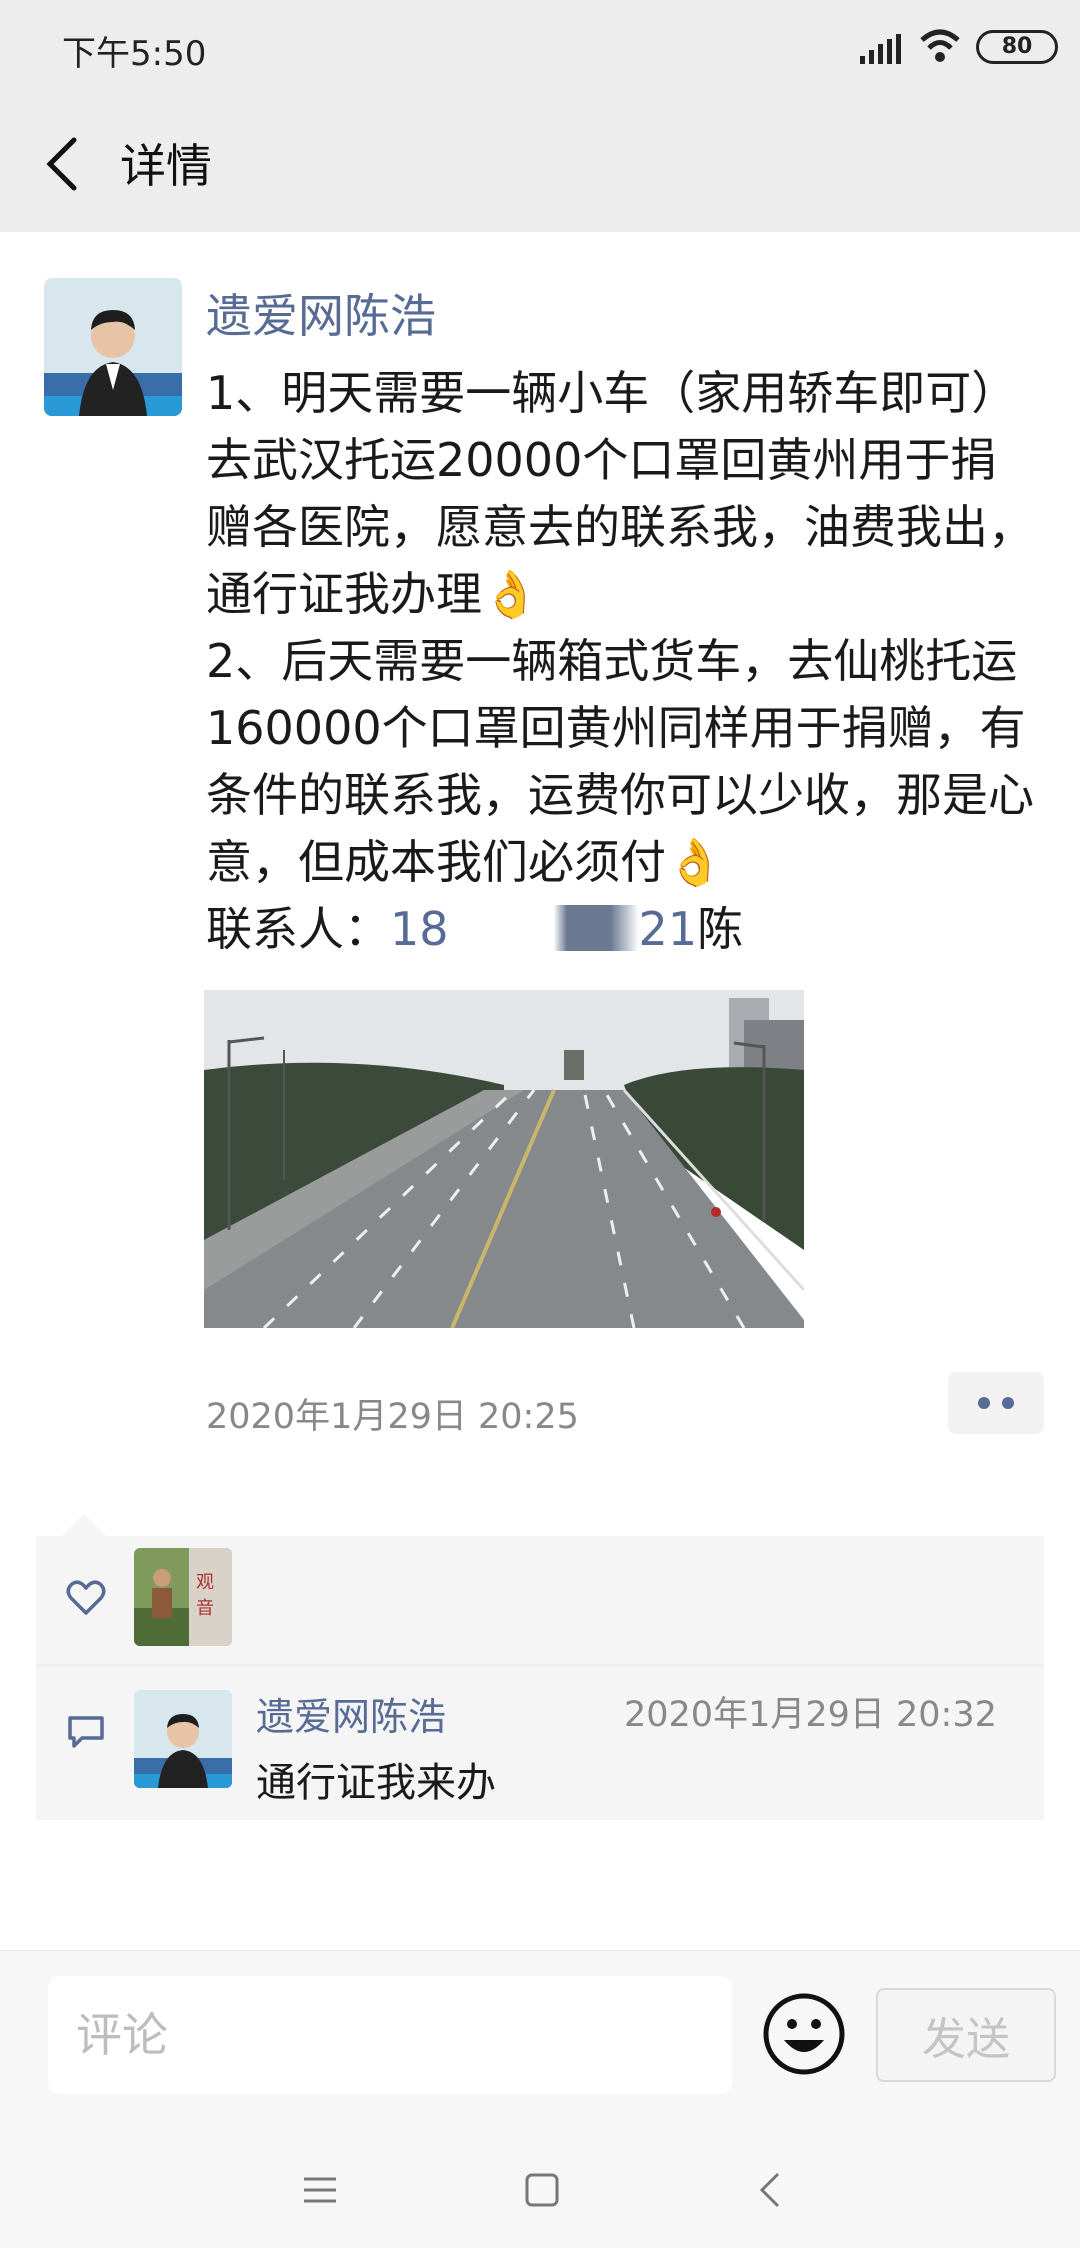 The height and width of the screenshot is (2248, 1080). Describe the element at coordinates (376, 1783) in the screenshot. I see `comment-text: 通行证我来办` at that location.